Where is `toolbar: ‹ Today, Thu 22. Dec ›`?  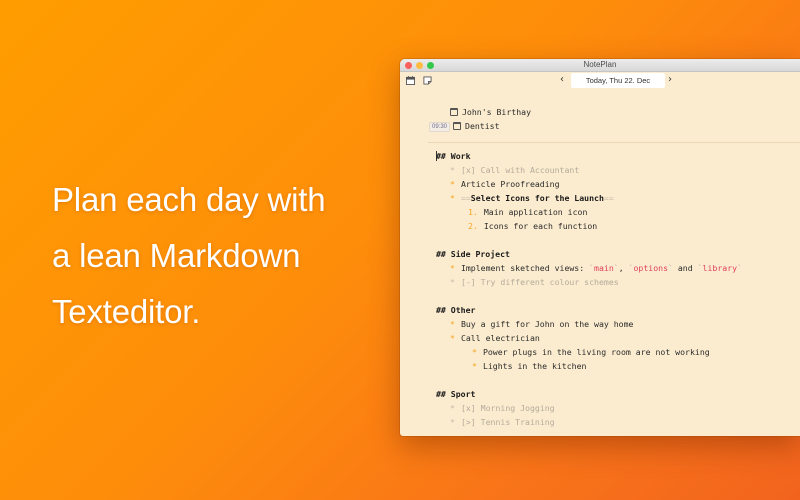
toolbar: ‹ Today, Thu 22. Dec › is located at coordinates (600, 81).